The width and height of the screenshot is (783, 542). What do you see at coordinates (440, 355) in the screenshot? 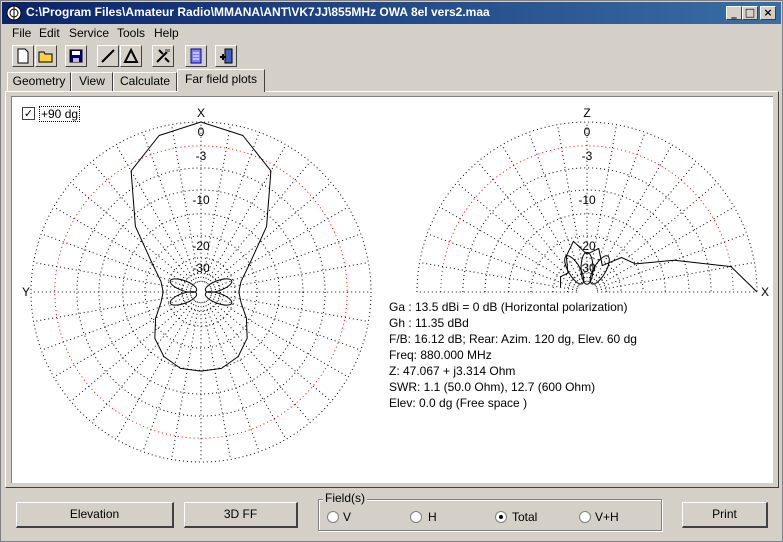
I see `frequency-text: Freq: 880.000 MHz` at bounding box center [440, 355].